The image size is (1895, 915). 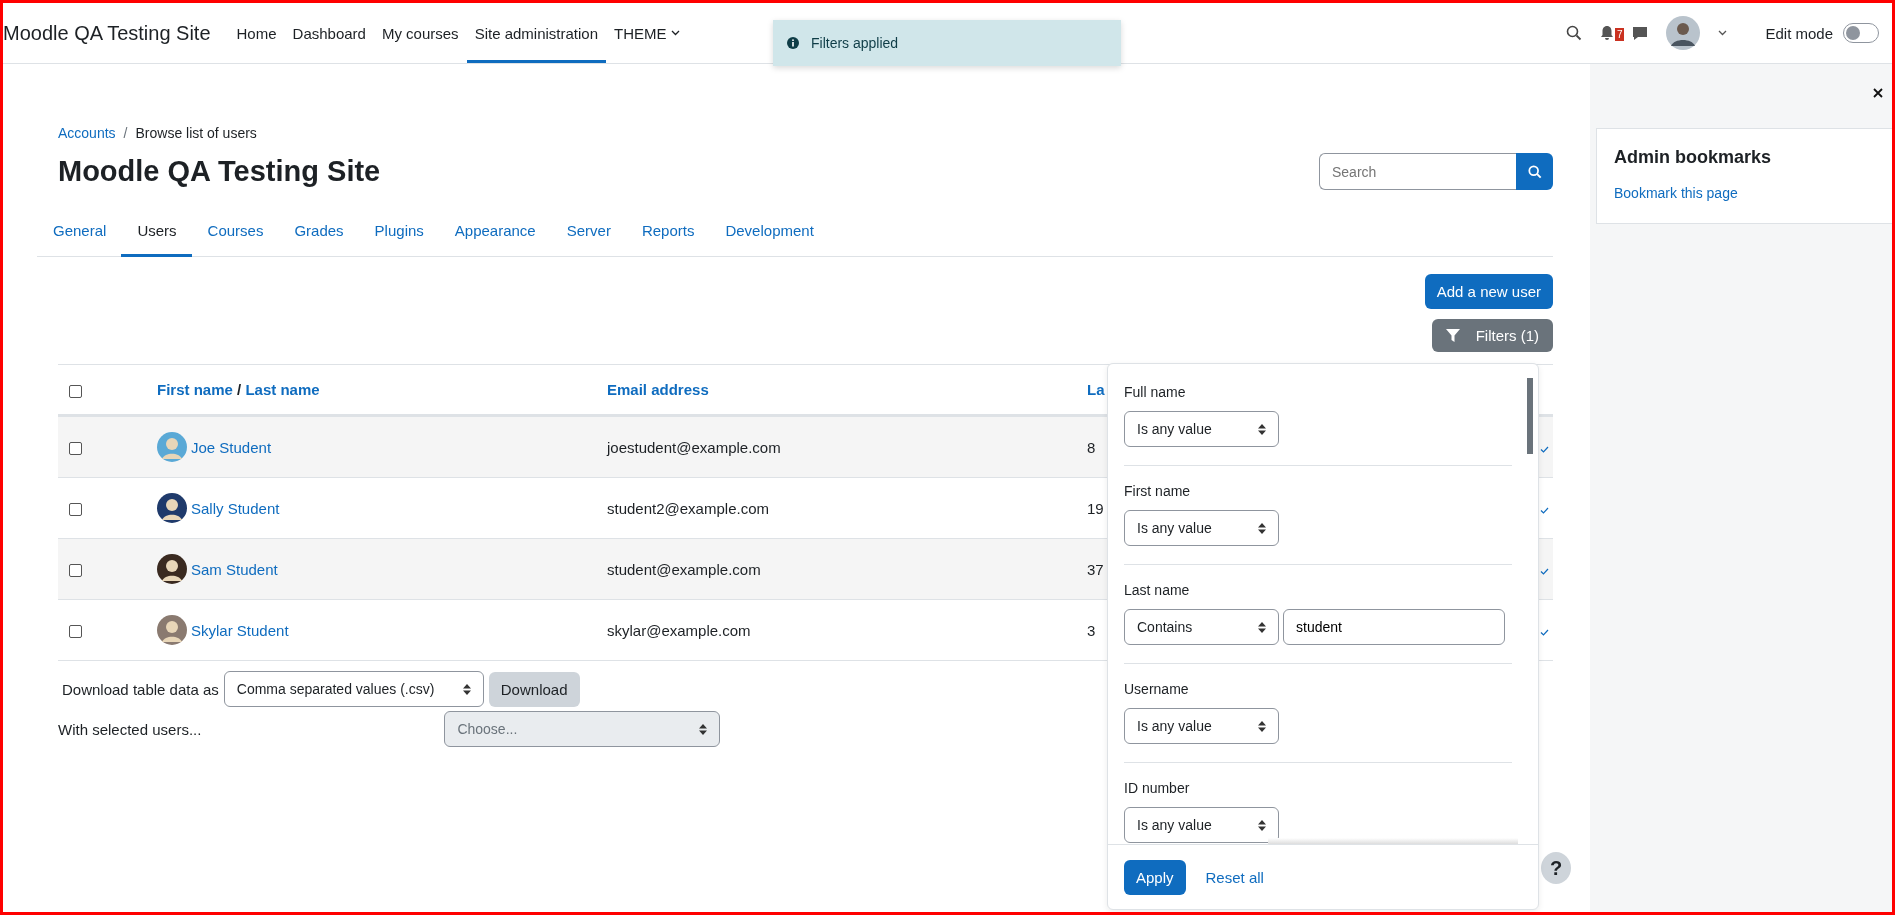 I want to click on column-header: First name, so click(x=195, y=389).